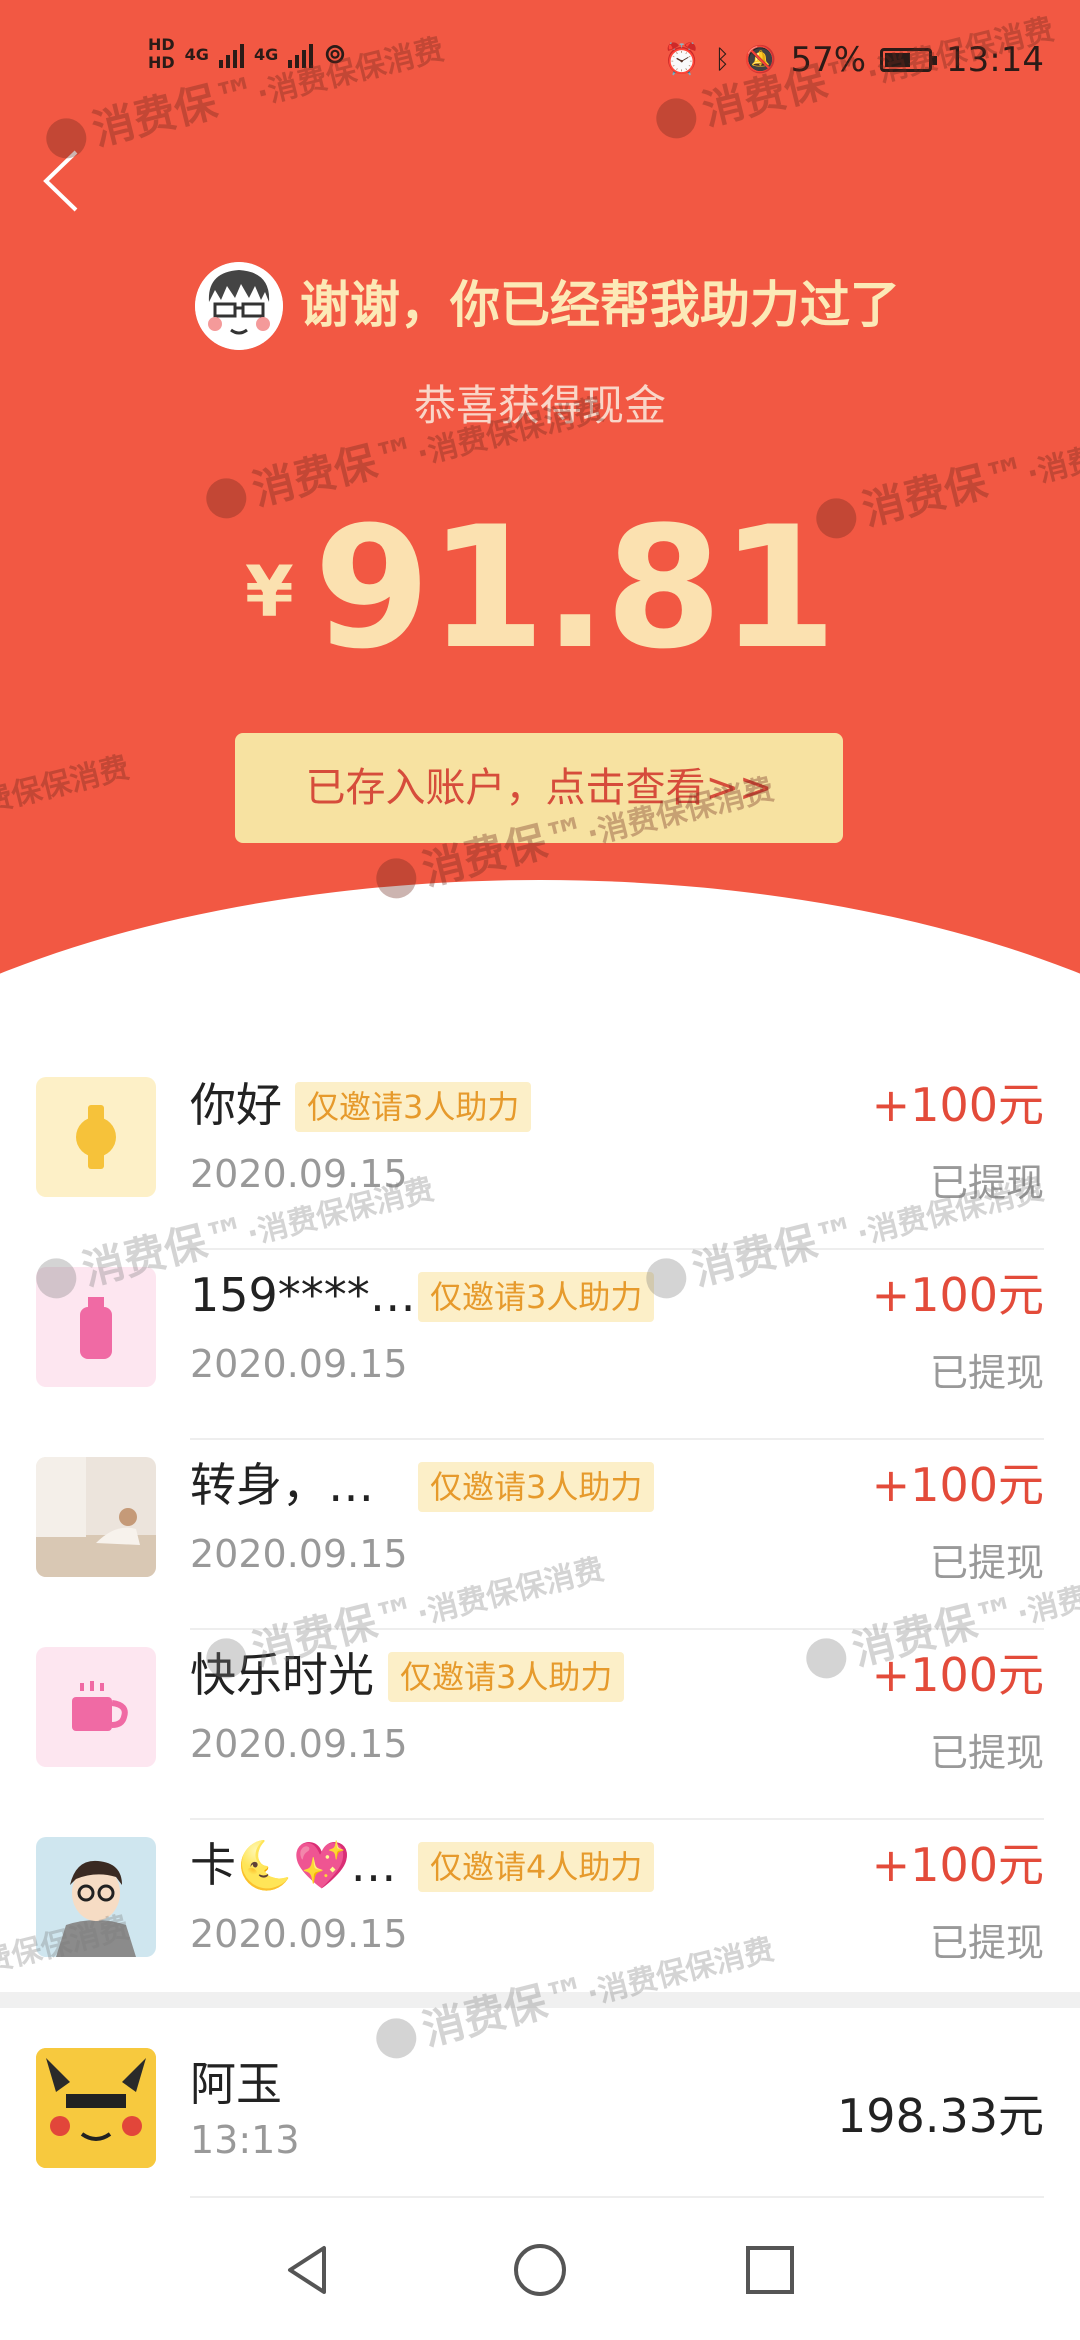 The height and width of the screenshot is (2340, 1080). I want to click on cartoon-face-icon, so click(239, 306).